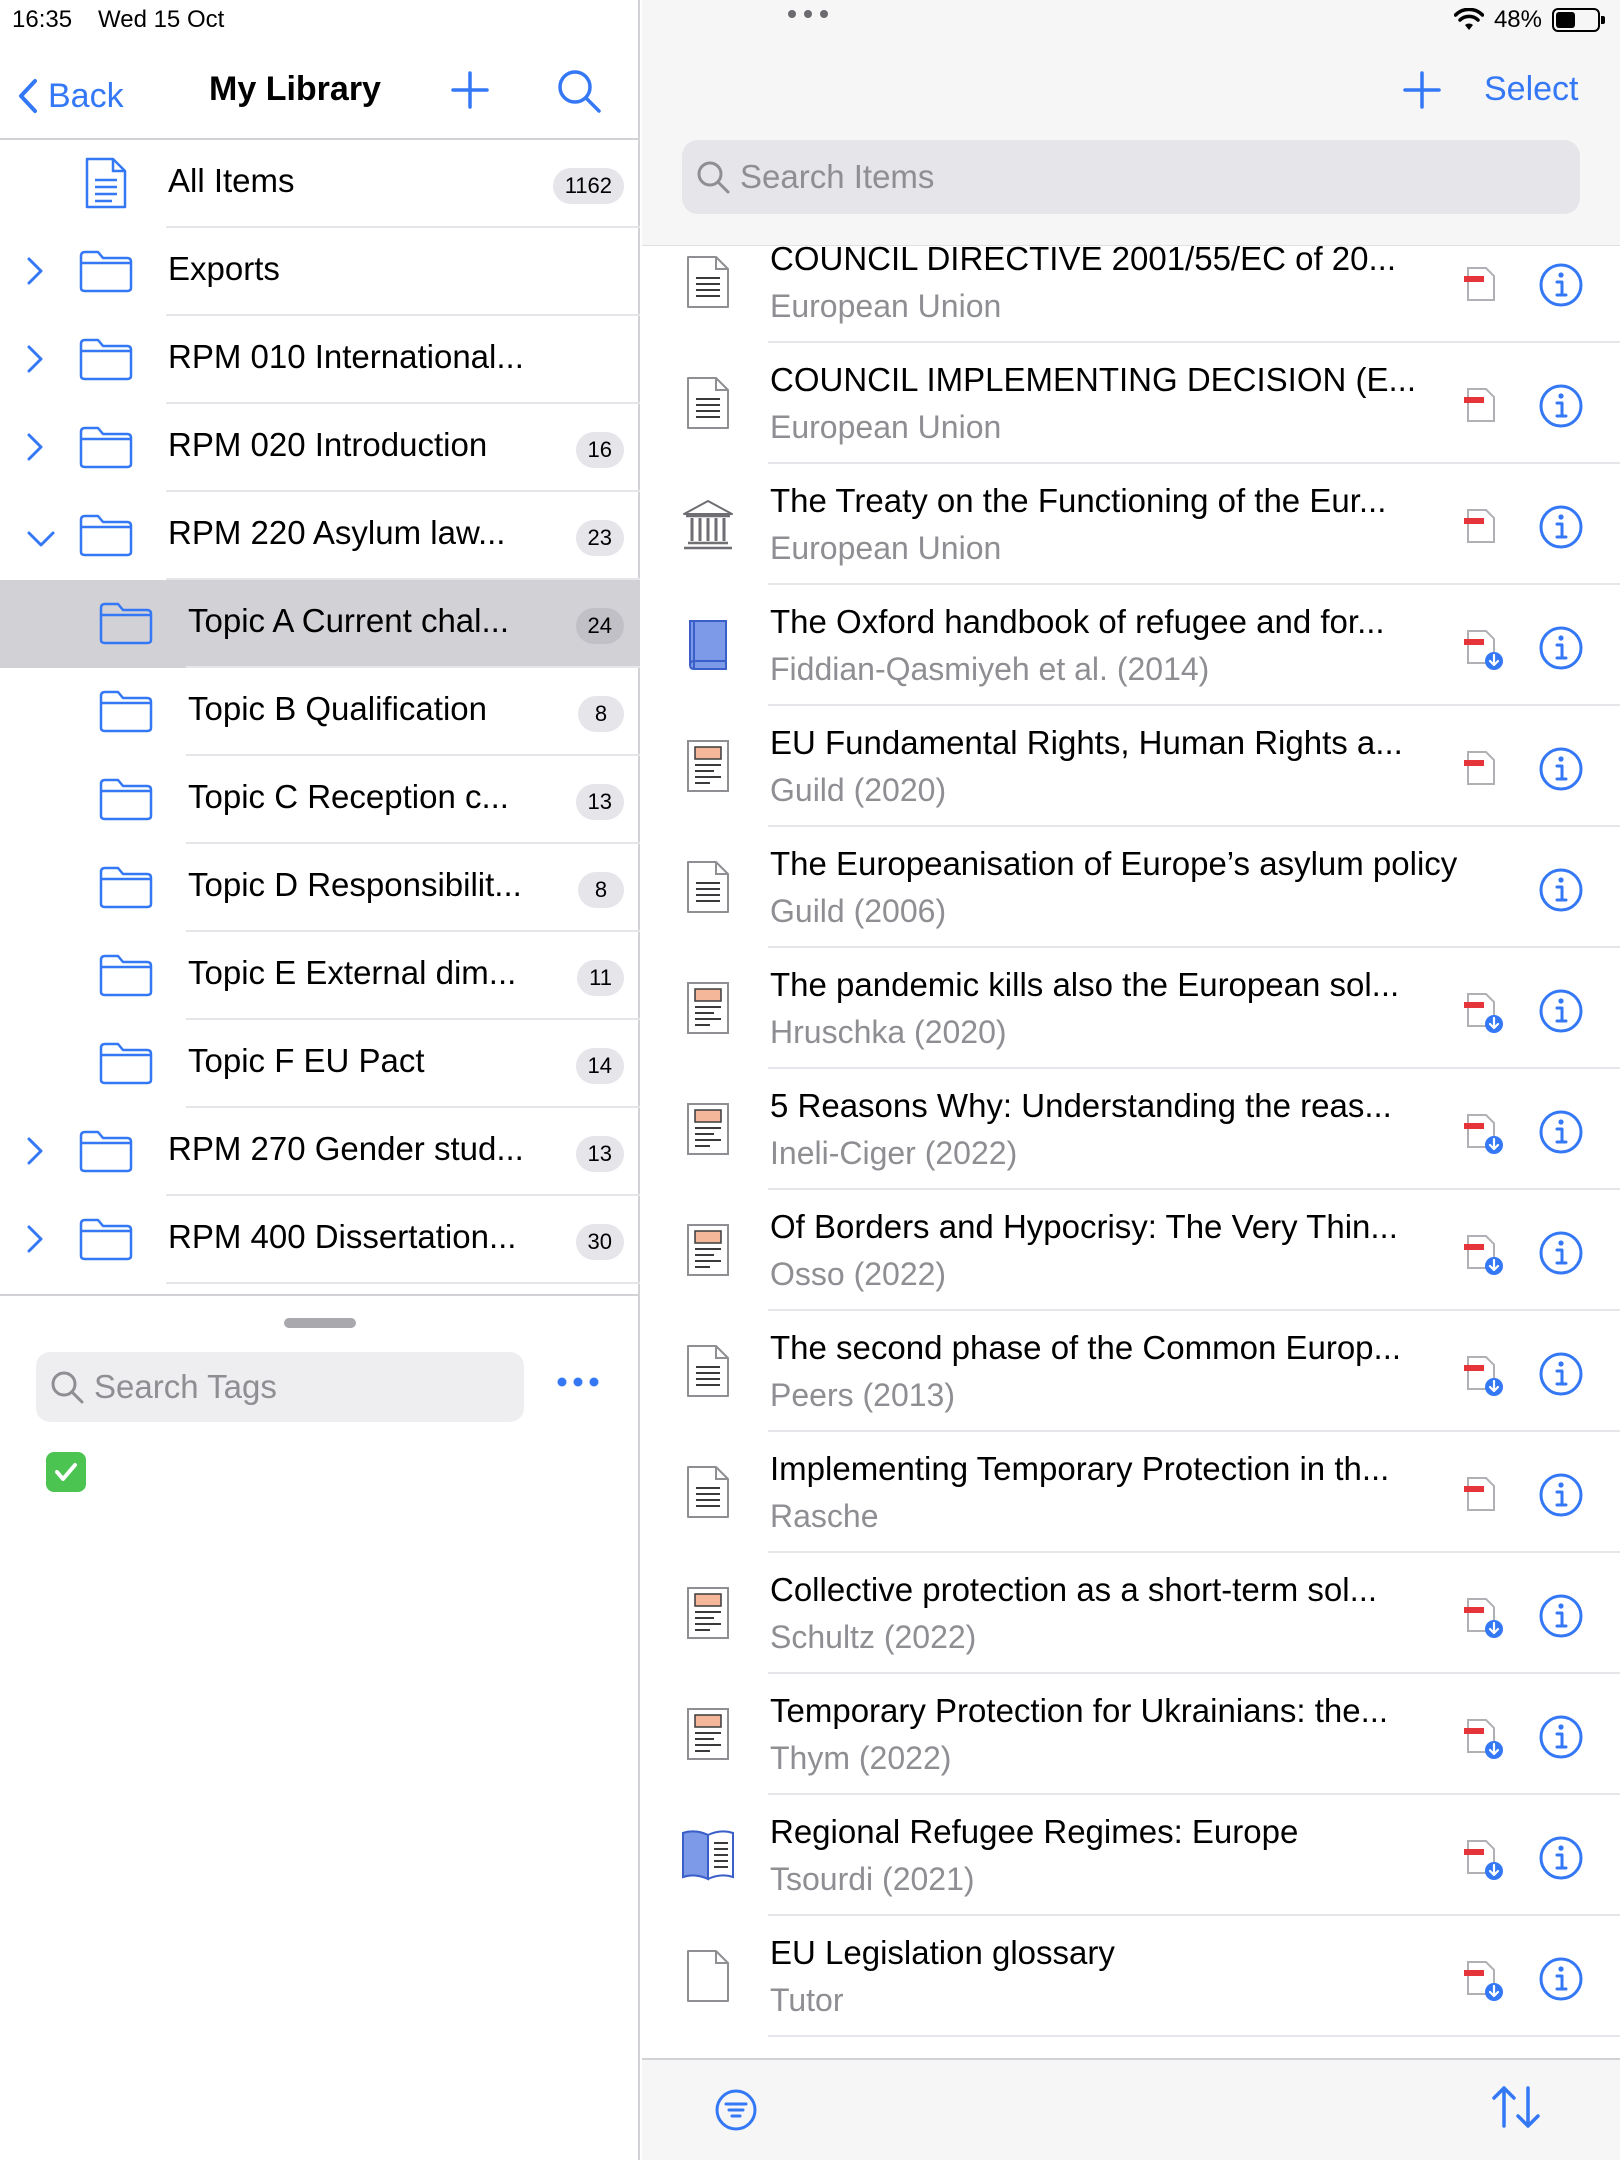  What do you see at coordinates (599, 626) in the screenshot?
I see `count-badge: 24` at bounding box center [599, 626].